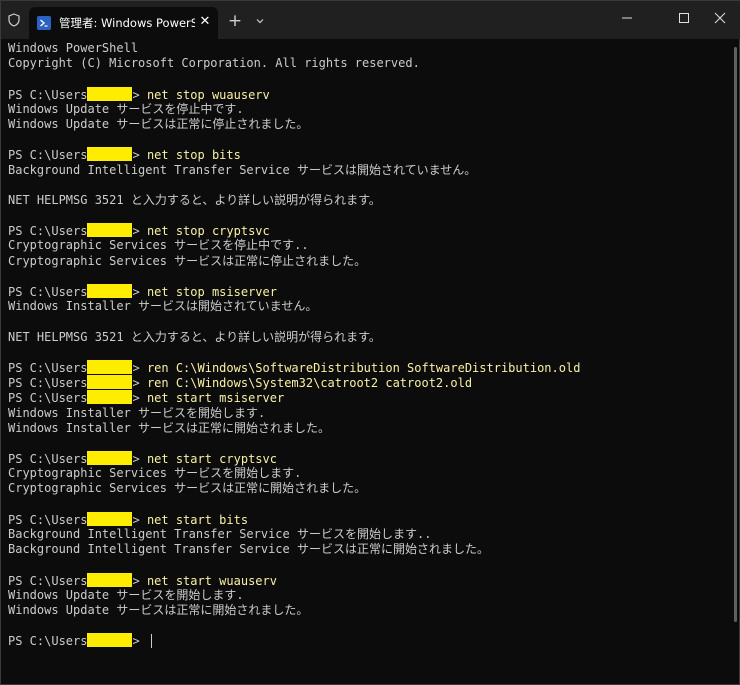  Describe the element at coordinates (126, 108) in the screenshot. I see `output-line: Windows Update サービスを停止中です.` at that location.